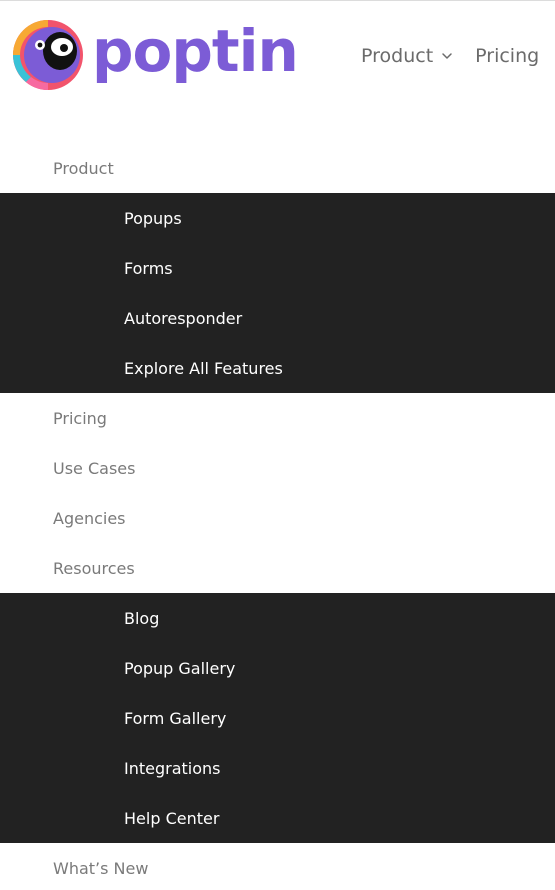 Image resolution: width=555 pixels, height=890 pixels. Describe the element at coordinates (183, 318) in the screenshot. I see `submenu-item-label: Autoresponder` at that location.